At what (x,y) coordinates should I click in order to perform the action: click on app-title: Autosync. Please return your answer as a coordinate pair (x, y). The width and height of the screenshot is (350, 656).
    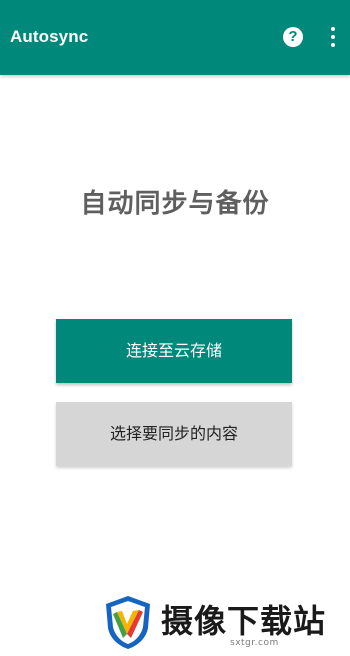
    Looking at the image, I should click on (49, 36).